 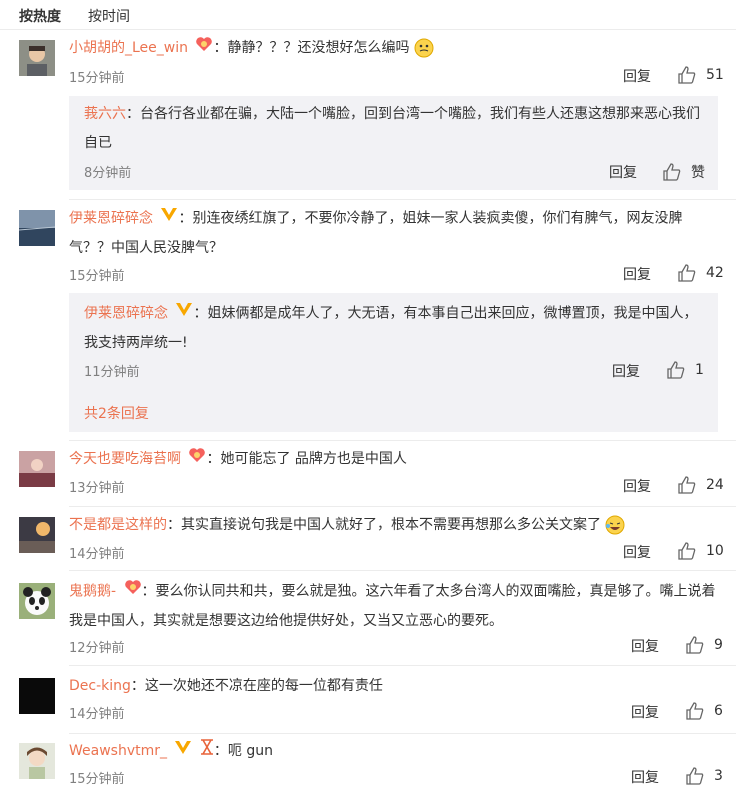 I want to click on like-button: 赞, so click(x=684, y=172).